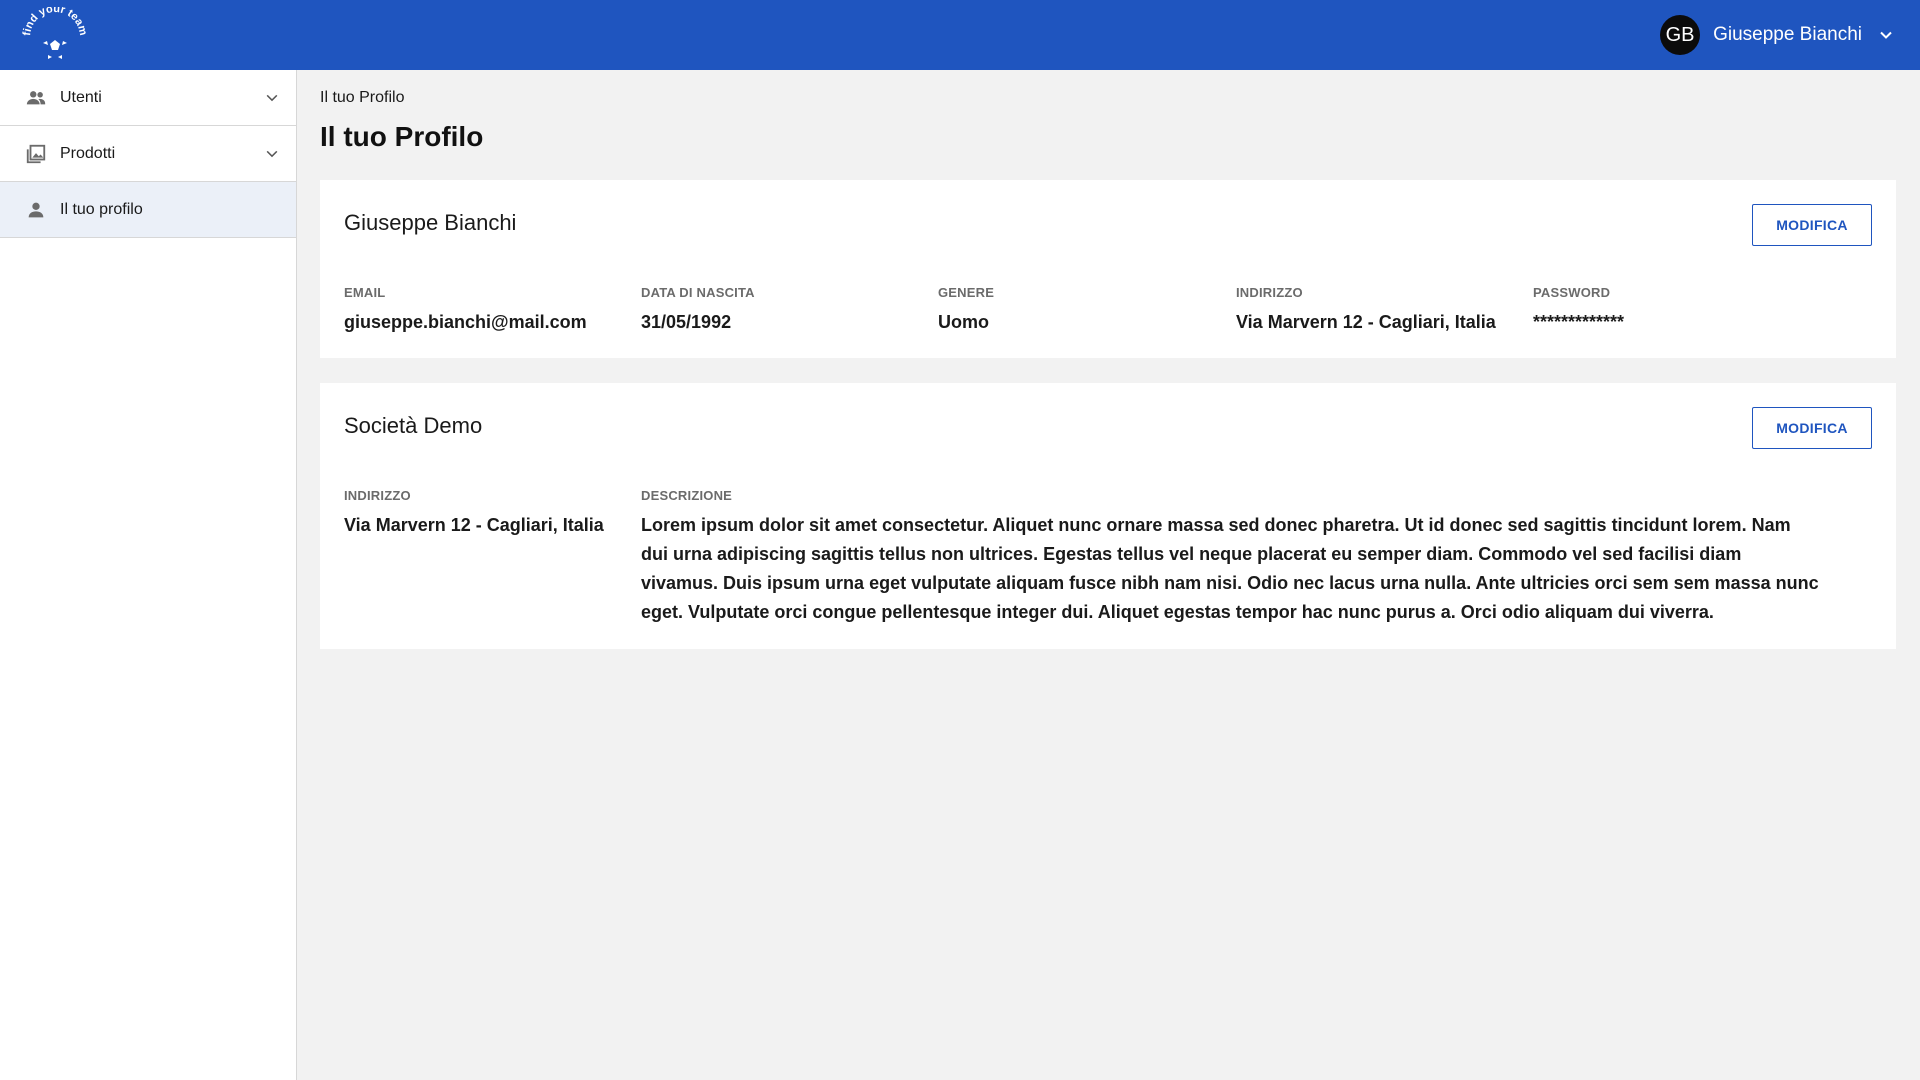 This screenshot has height=1080, width=1920. Describe the element at coordinates (101, 209) in the screenshot. I see `sidebar-item-label: Il tuo profilo` at that location.